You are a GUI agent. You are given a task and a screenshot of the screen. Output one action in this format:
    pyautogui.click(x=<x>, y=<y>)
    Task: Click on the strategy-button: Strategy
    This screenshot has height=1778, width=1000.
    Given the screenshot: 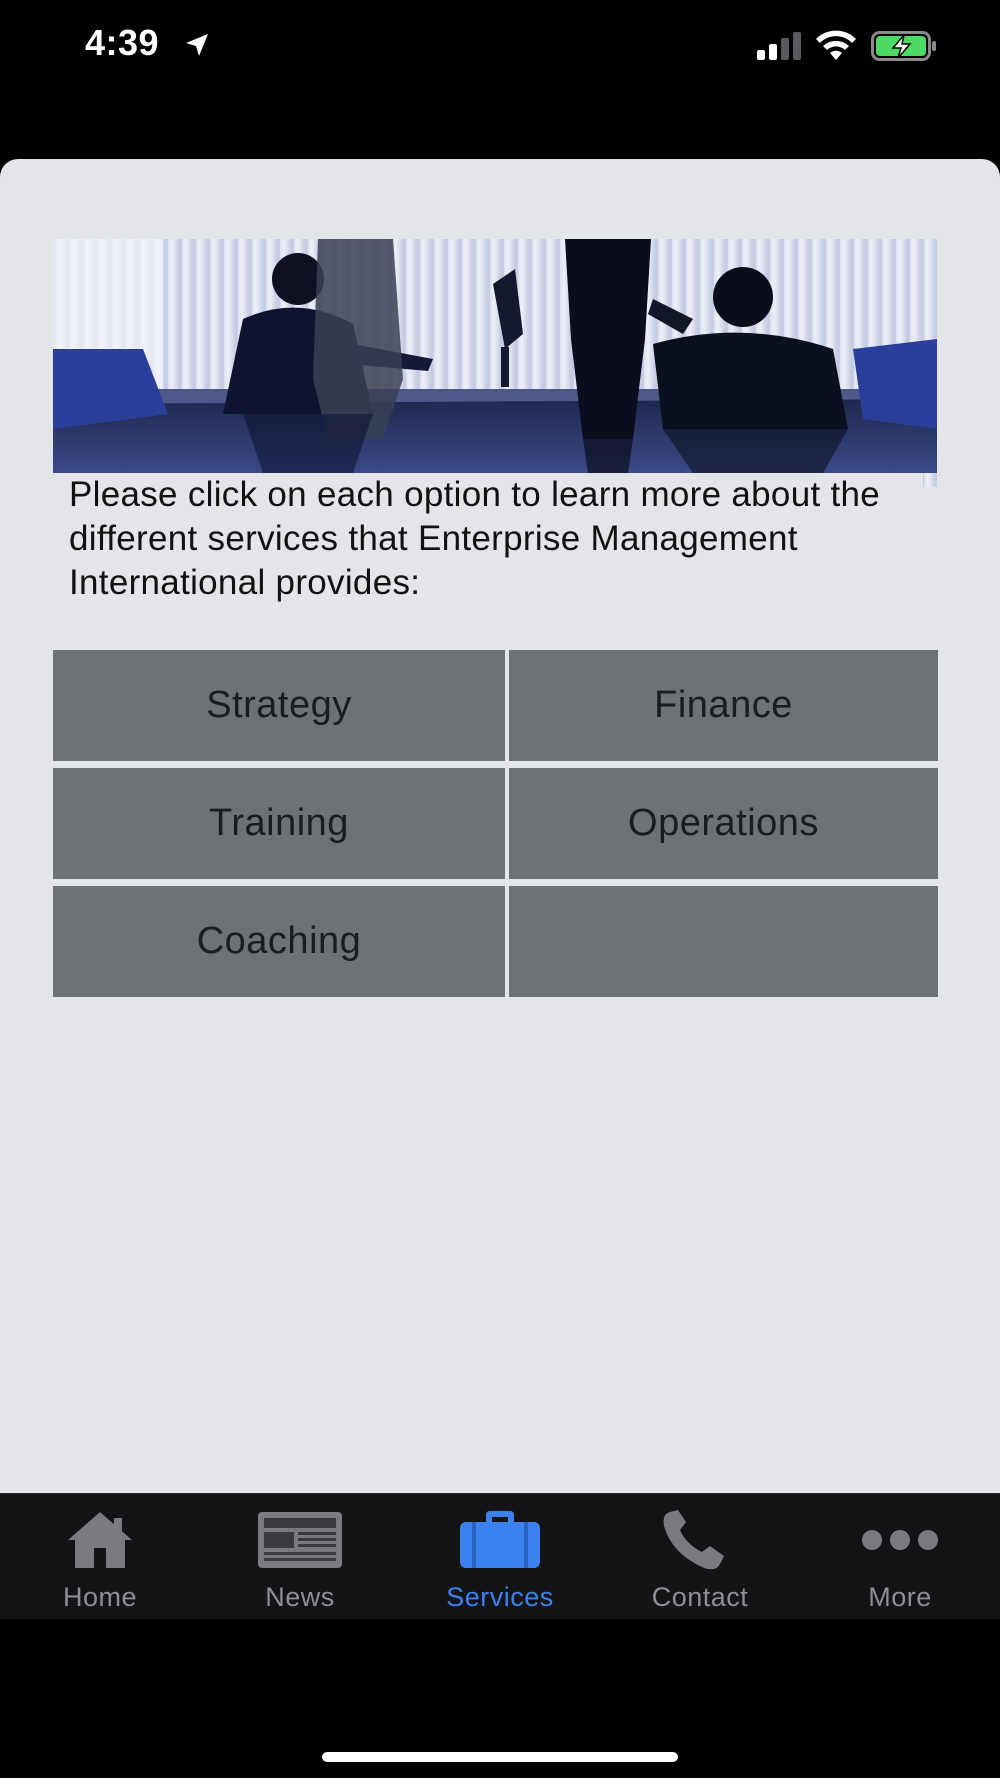 What is the action you would take?
    pyautogui.click(x=279, y=705)
    